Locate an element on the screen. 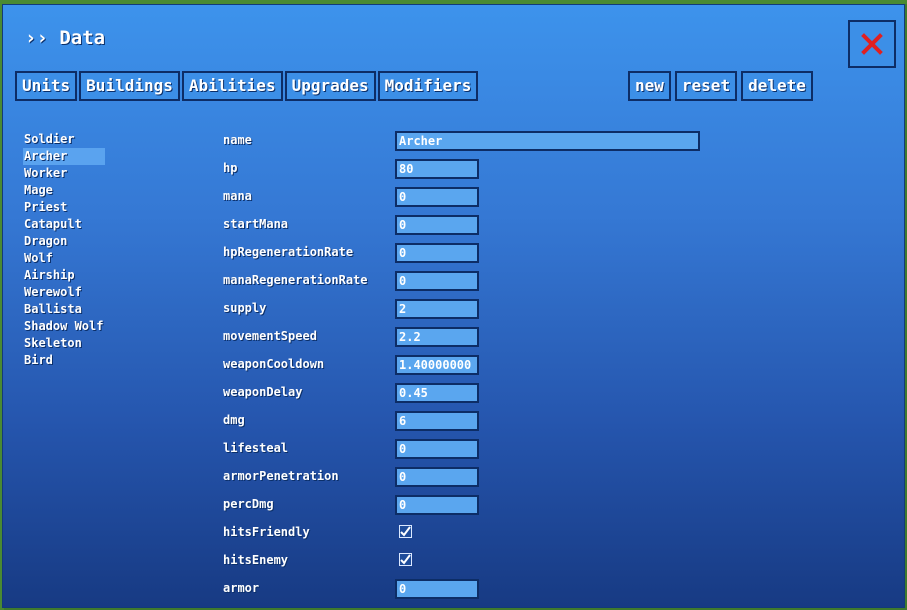 This screenshot has width=907, height=610. field-label: weaponCooldown is located at coordinates (274, 364).